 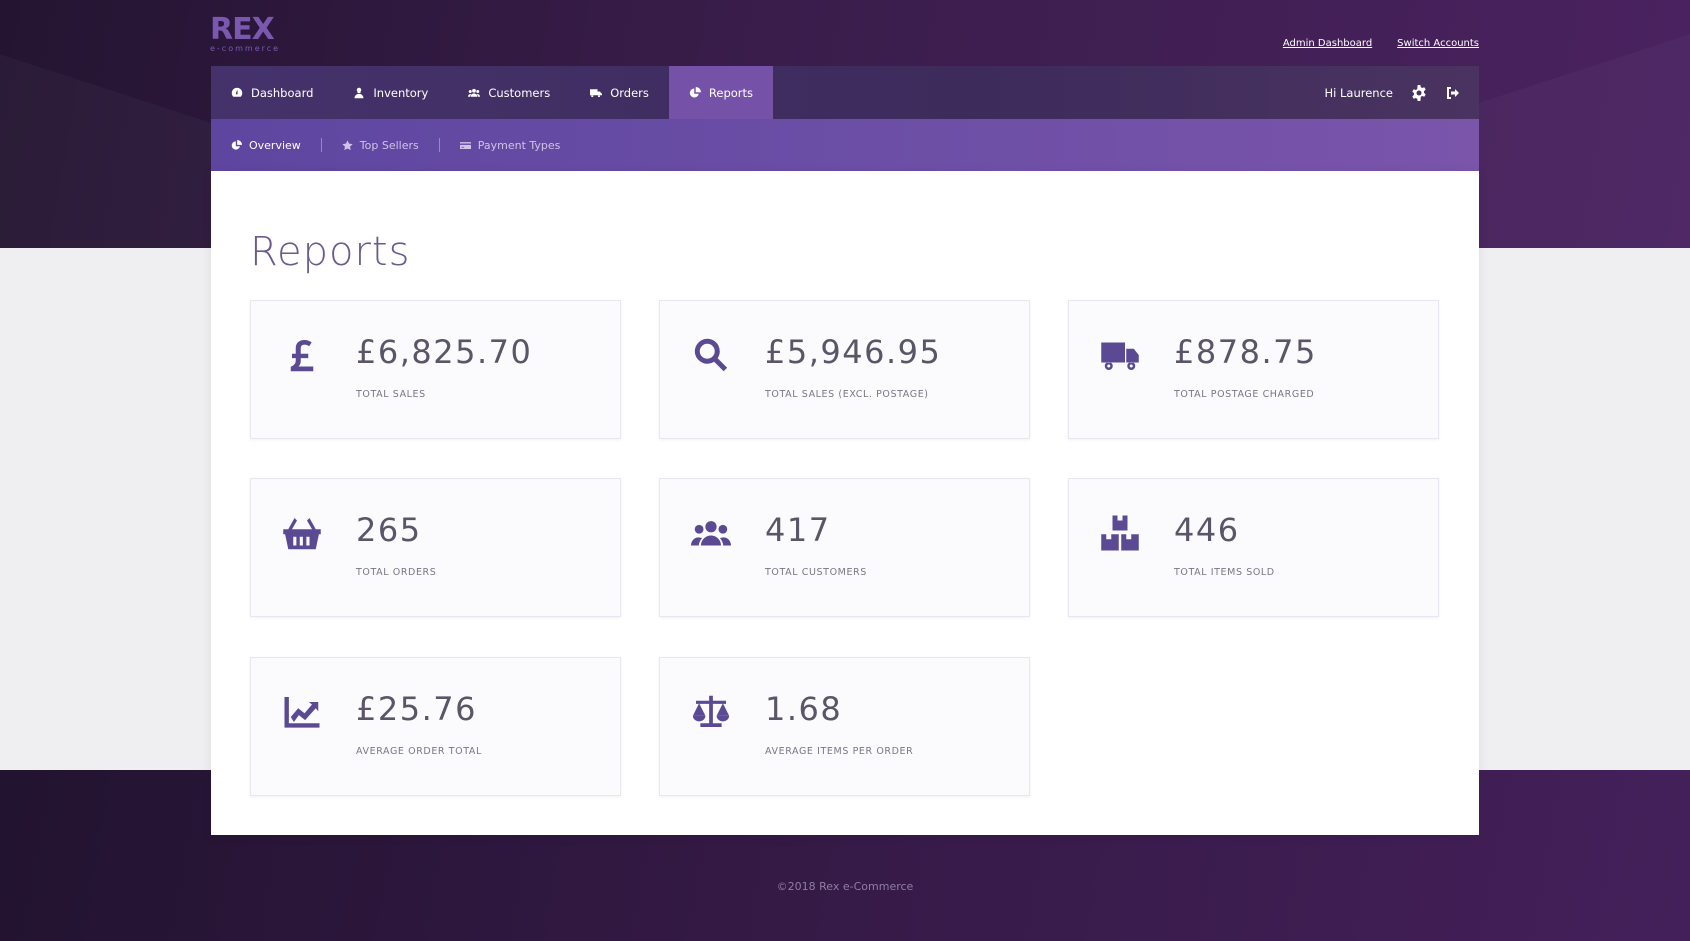 I want to click on subnav-item-top-sellers: Top Sellers, so click(x=390, y=145).